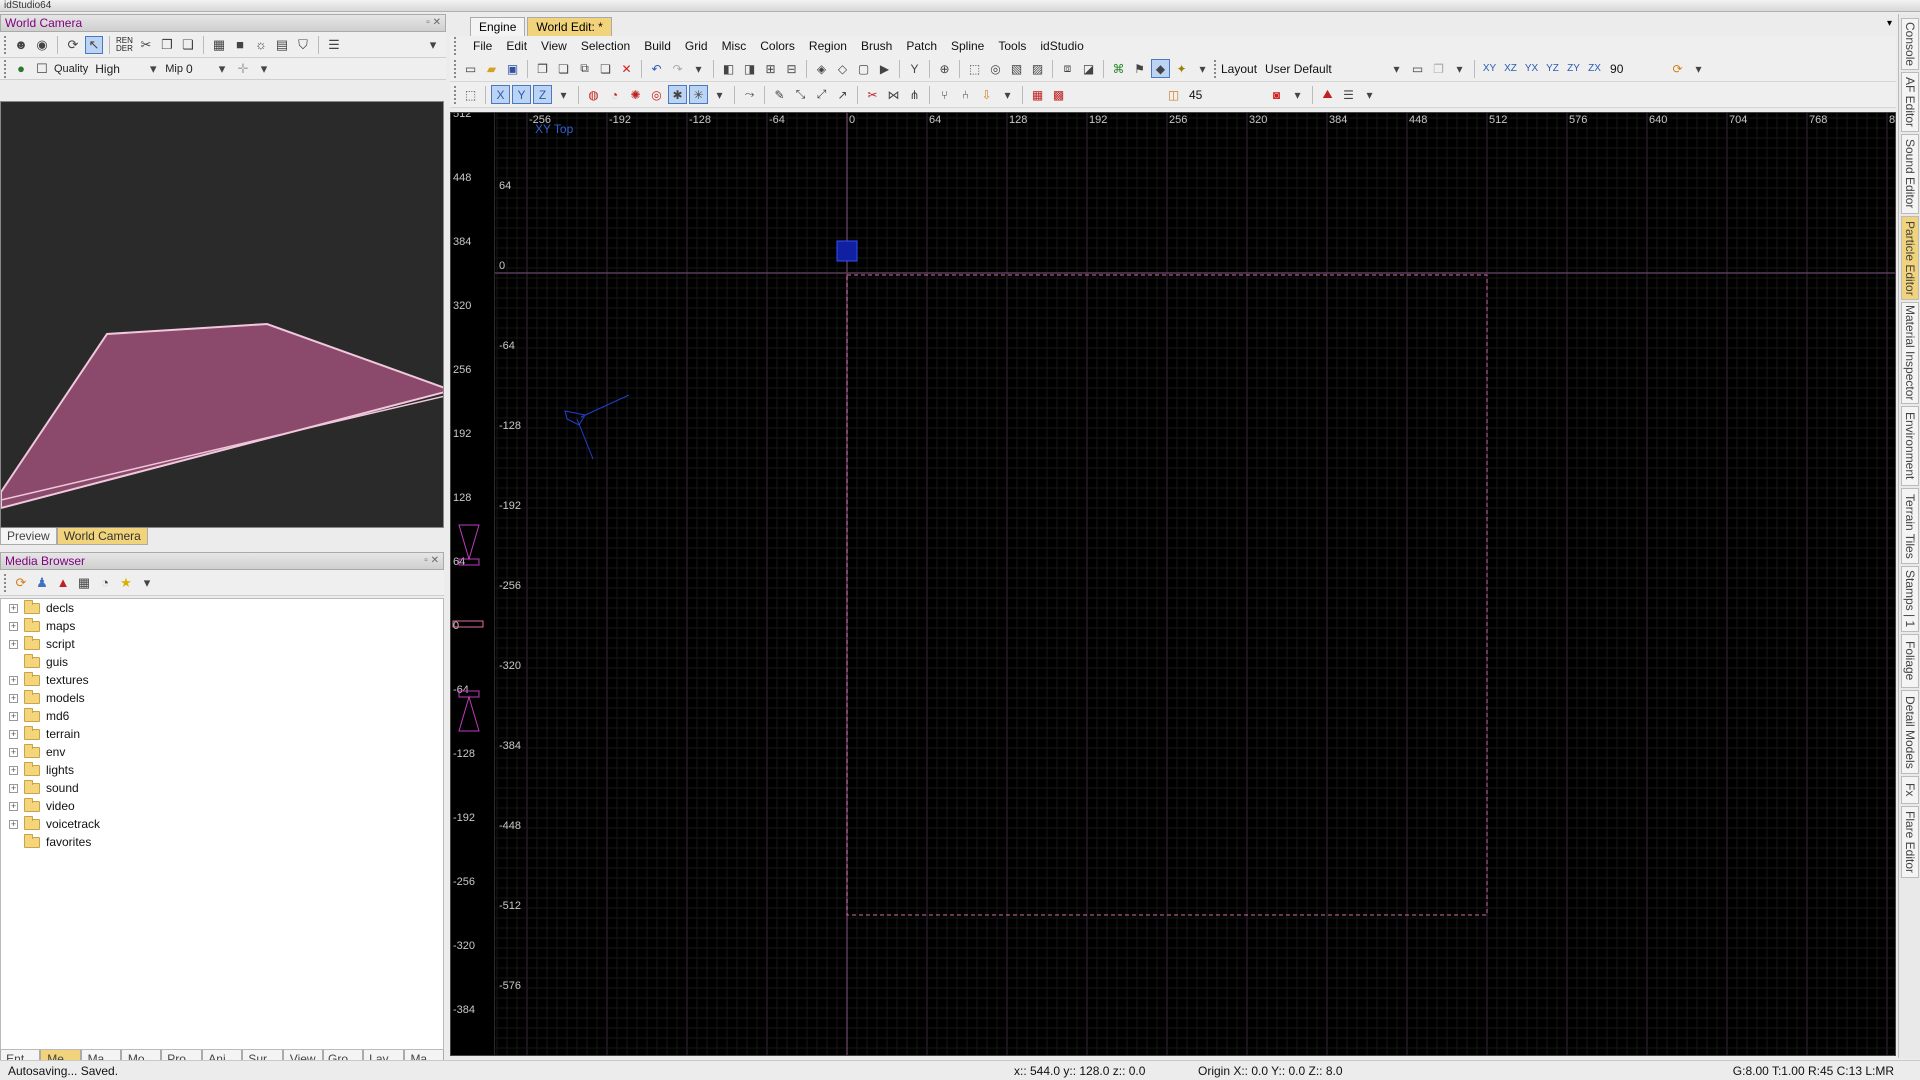 The height and width of the screenshot is (1080, 1920). What do you see at coordinates (222, 698) in the screenshot?
I see `tree-item: + models` at bounding box center [222, 698].